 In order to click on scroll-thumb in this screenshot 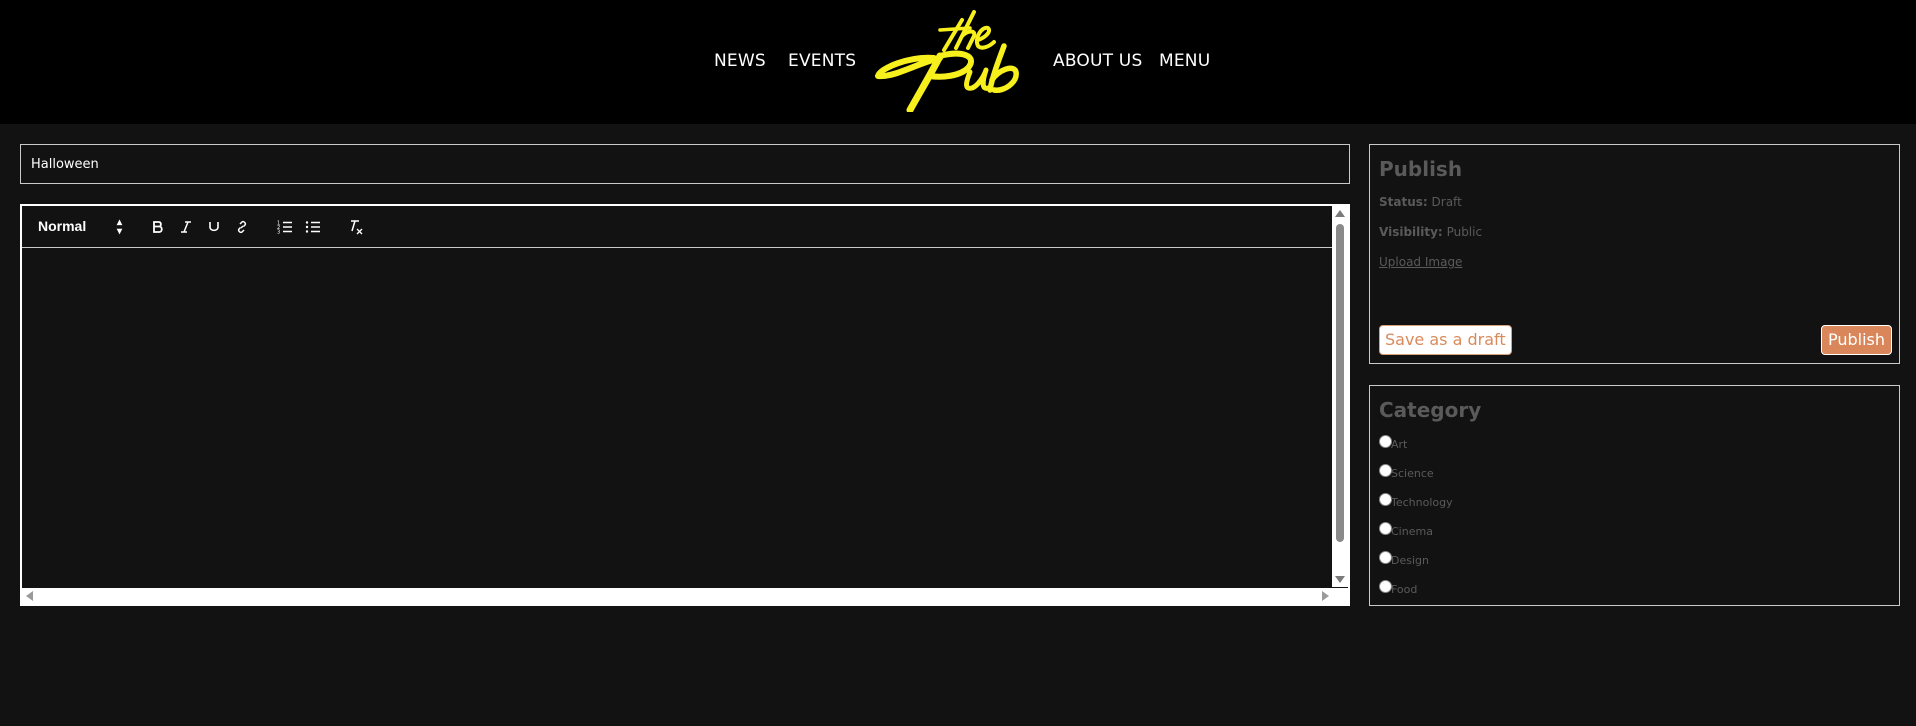, I will do `click(1340, 383)`.